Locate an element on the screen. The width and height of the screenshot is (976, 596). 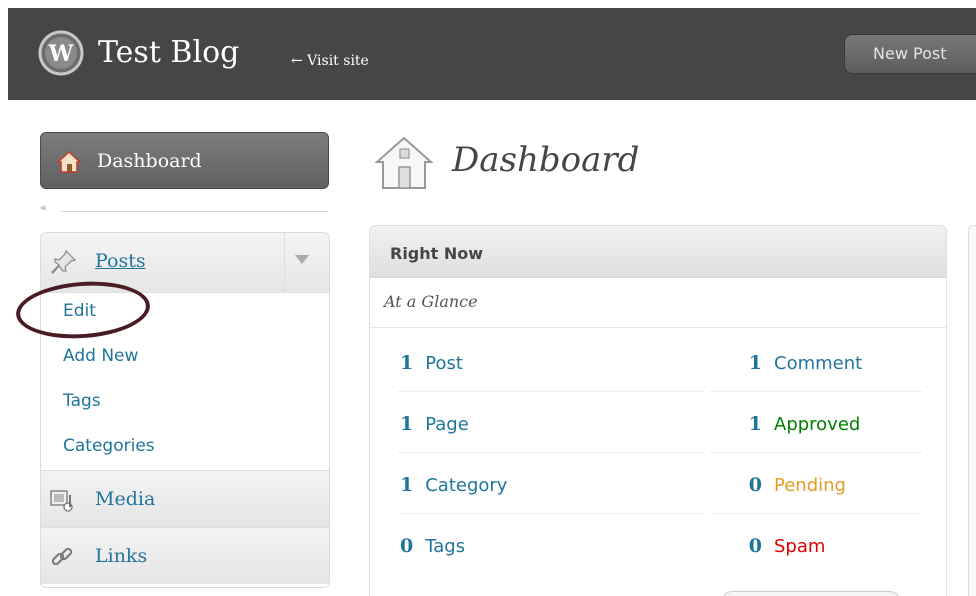
home-icon is located at coordinates (69, 162).